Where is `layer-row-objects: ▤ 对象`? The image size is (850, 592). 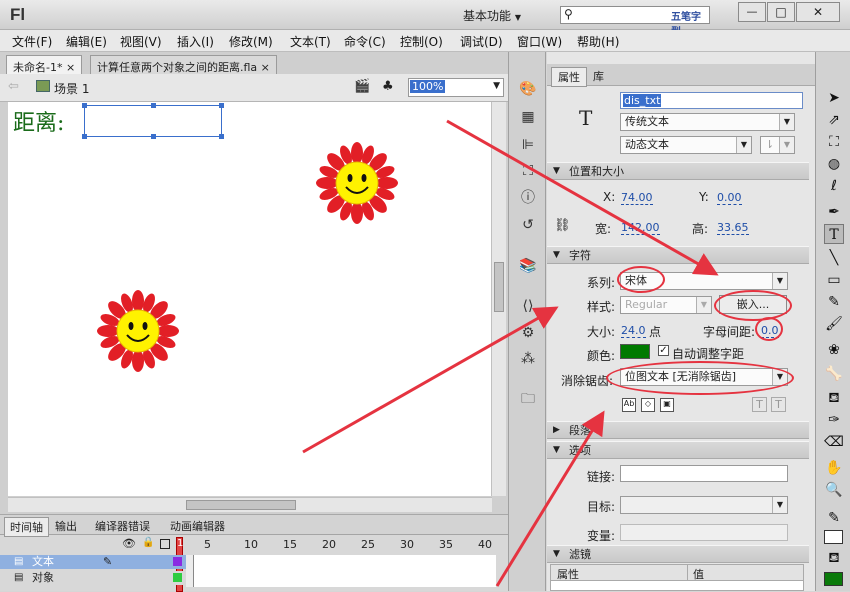 layer-row-objects: ▤ 对象 is located at coordinates (93, 578).